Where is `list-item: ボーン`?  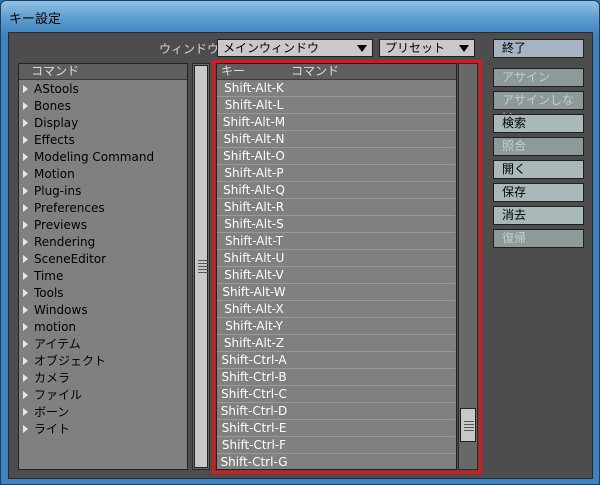 list-item: ボーン is located at coordinates (46, 412).